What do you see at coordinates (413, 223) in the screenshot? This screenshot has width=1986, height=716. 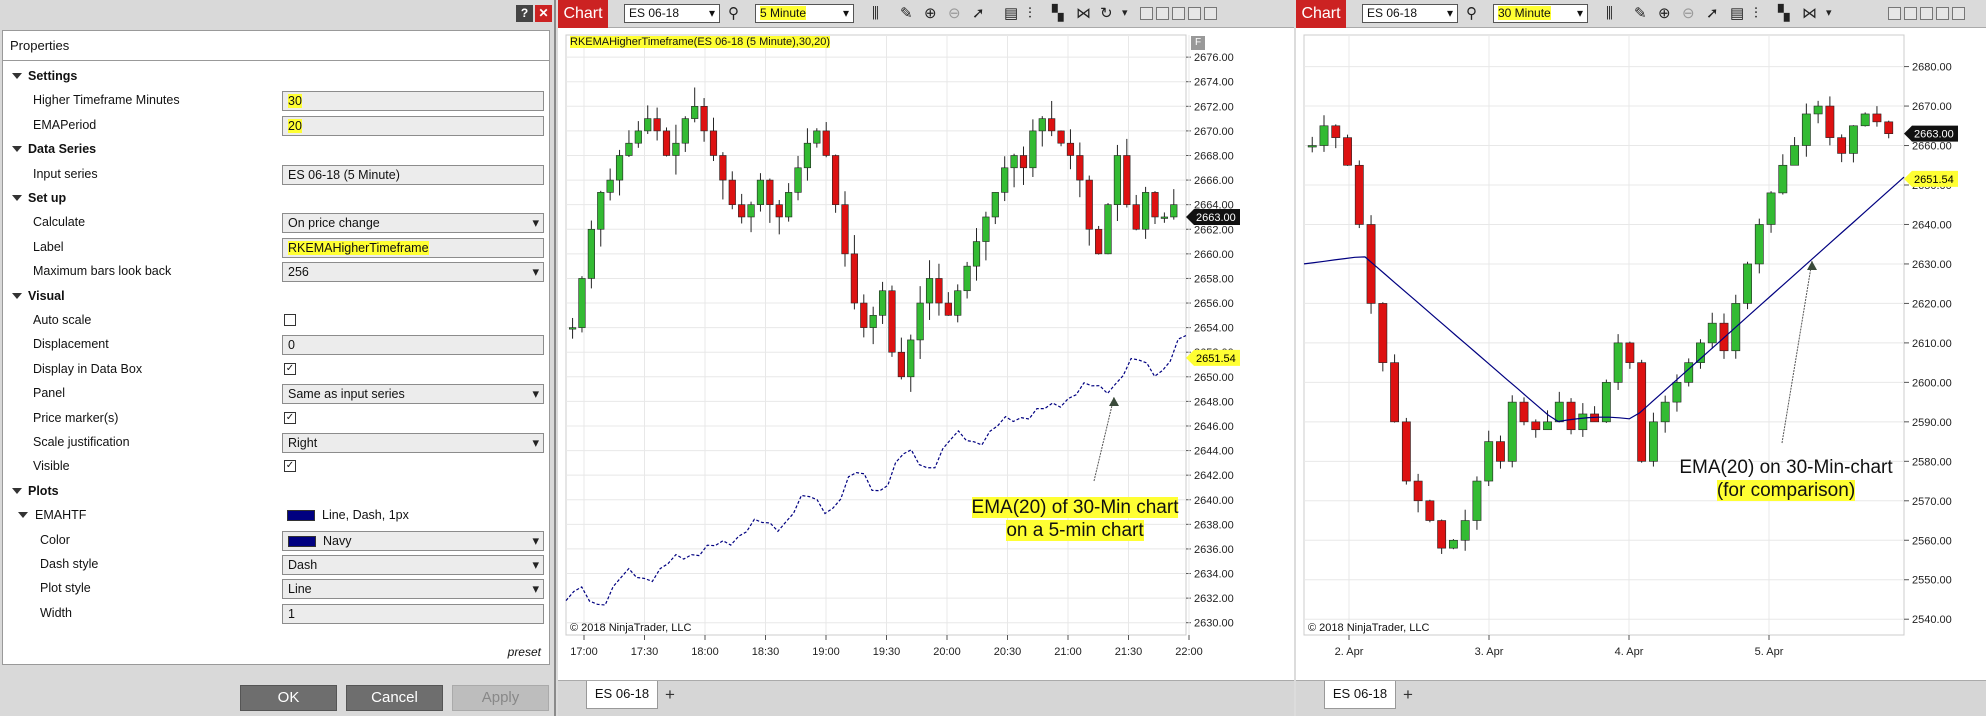 I see `property-select: On price change` at bounding box center [413, 223].